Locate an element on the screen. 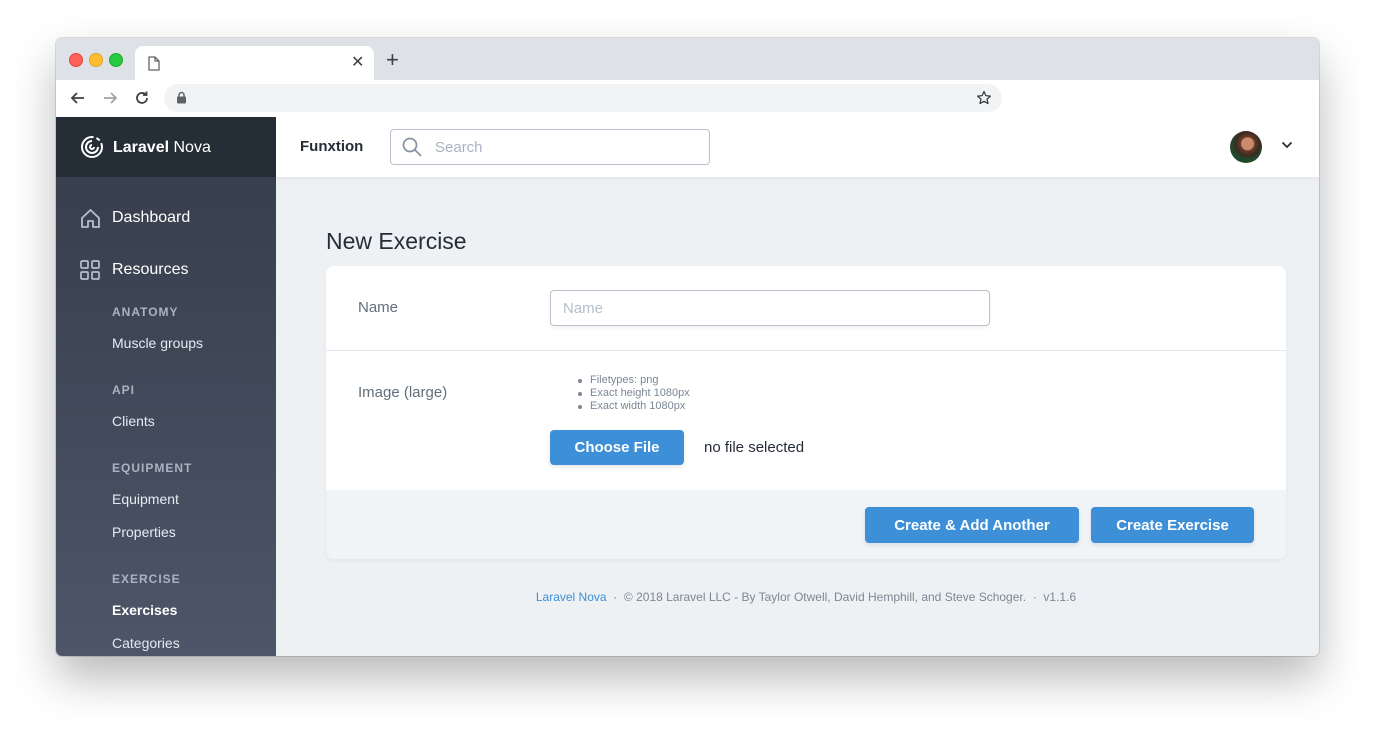 The height and width of the screenshot is (730, 1375). new-tab-icon: + is located at coordinates (392, 60).